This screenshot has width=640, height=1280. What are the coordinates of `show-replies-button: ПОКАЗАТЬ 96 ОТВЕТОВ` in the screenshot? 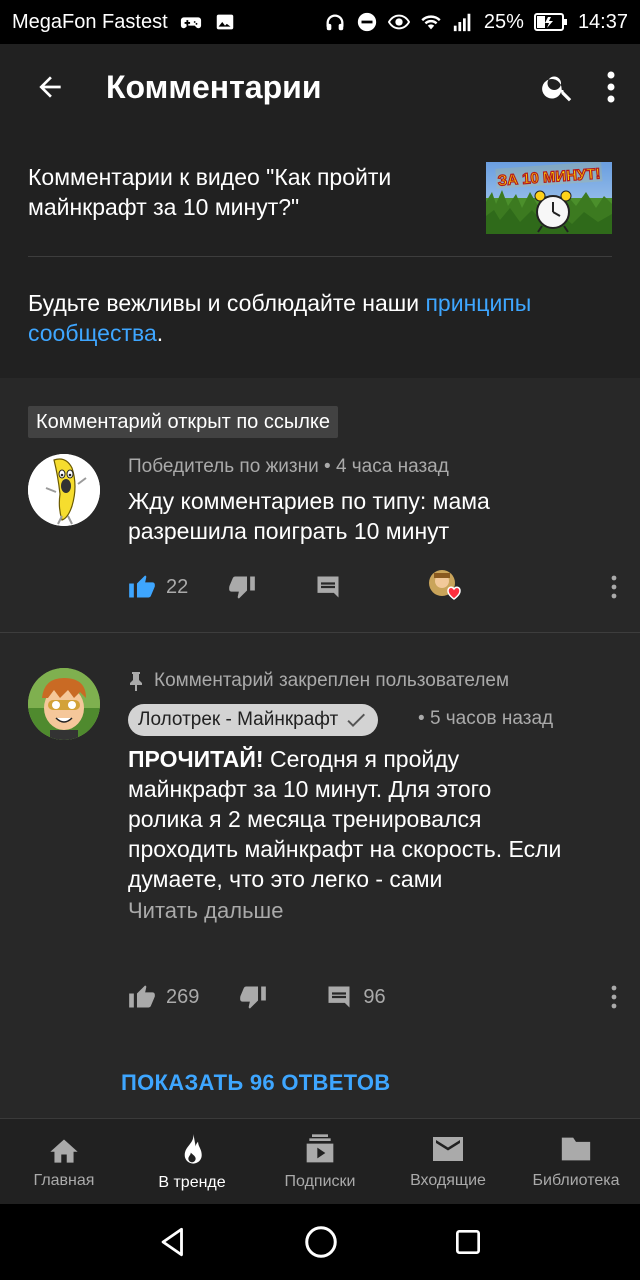 It's located at (255, 1083).